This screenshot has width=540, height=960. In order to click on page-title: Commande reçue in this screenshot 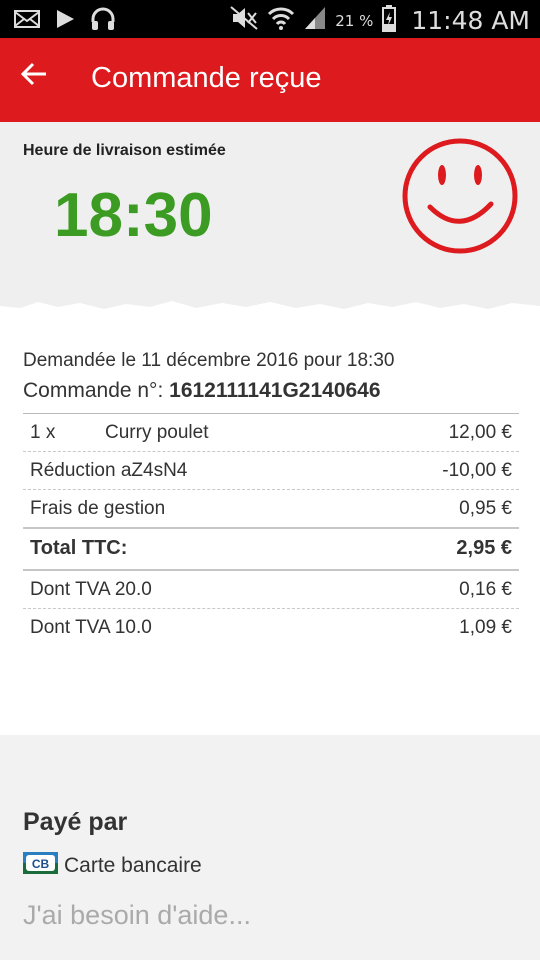, I will do `click(206, 78)`.